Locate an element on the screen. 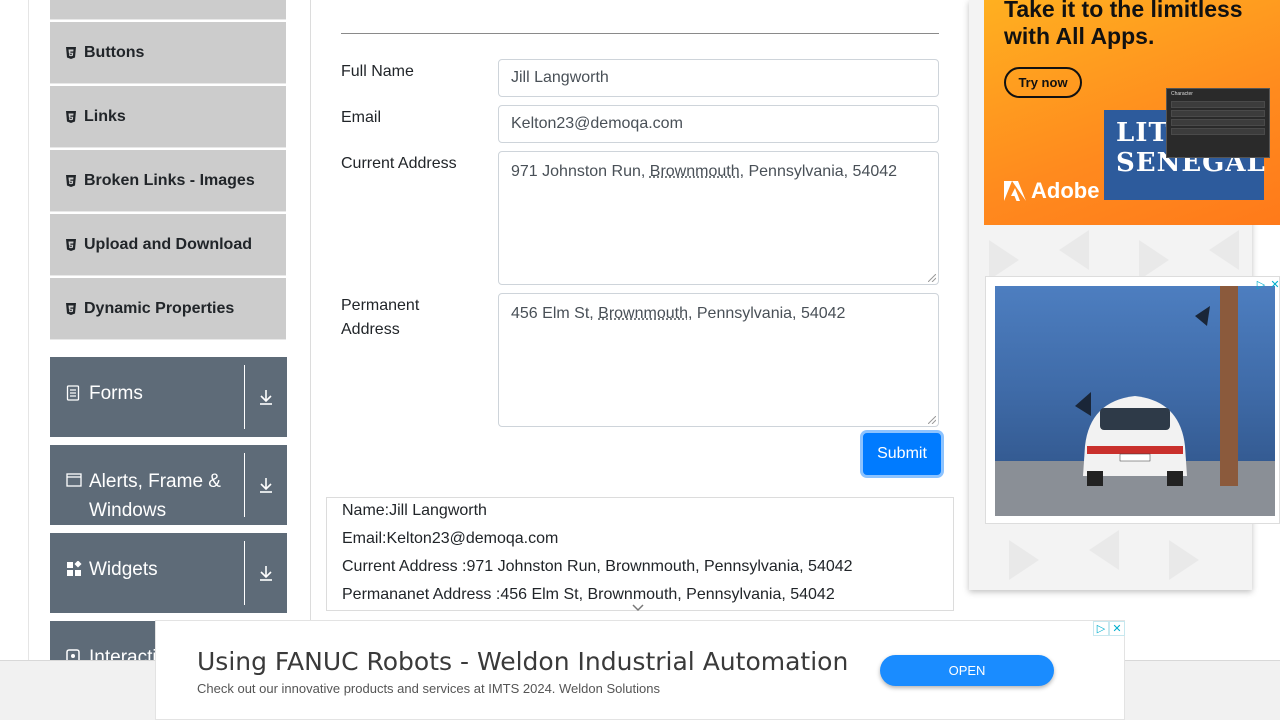 This screenshot has width=1280, height=720. open-button: OPEN is located at coordinates (967, 670).